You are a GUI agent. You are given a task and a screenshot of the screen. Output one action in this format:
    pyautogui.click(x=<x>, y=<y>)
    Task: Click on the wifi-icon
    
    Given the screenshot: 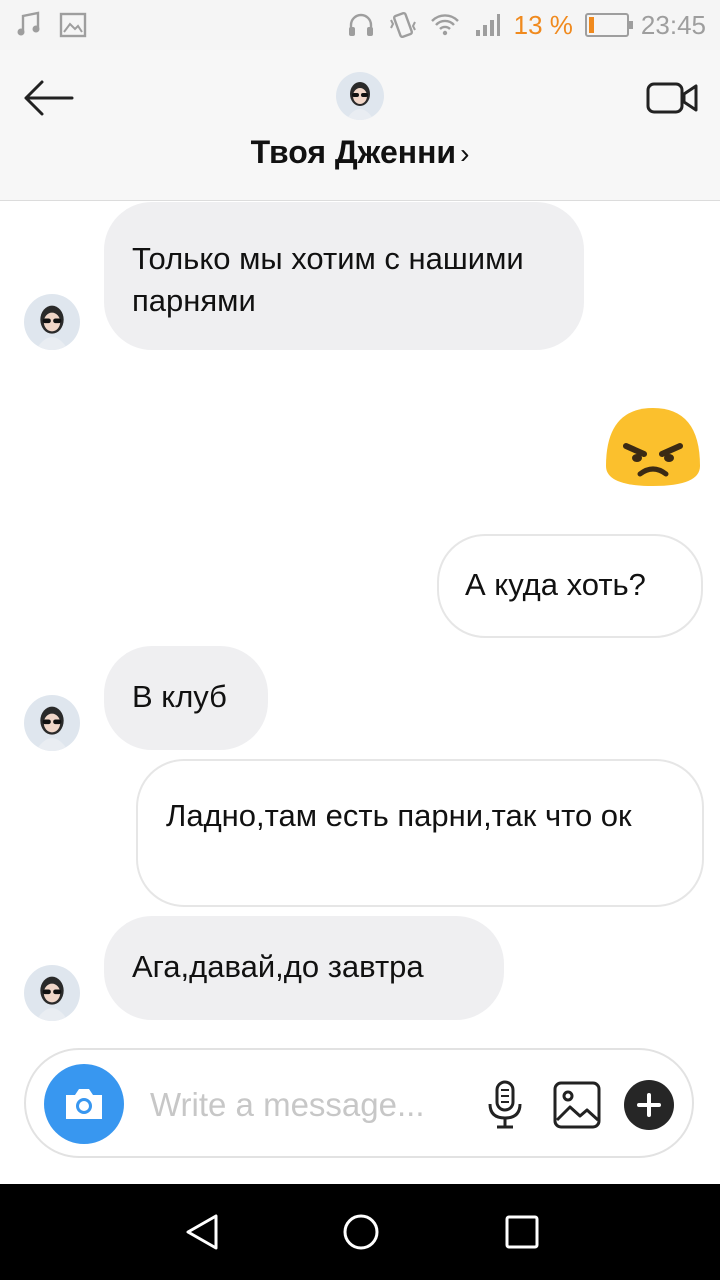 What is the action you would take?
    pyautogui.click(x=444, y=25)
    